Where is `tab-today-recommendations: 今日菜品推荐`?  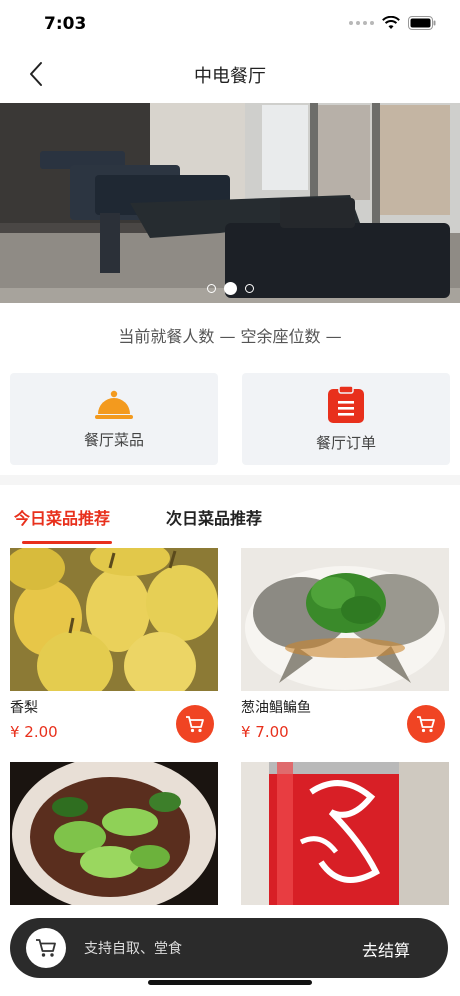
tab-today-recommendations: 今日菜品推荐 is located at coordinates (62, 517).